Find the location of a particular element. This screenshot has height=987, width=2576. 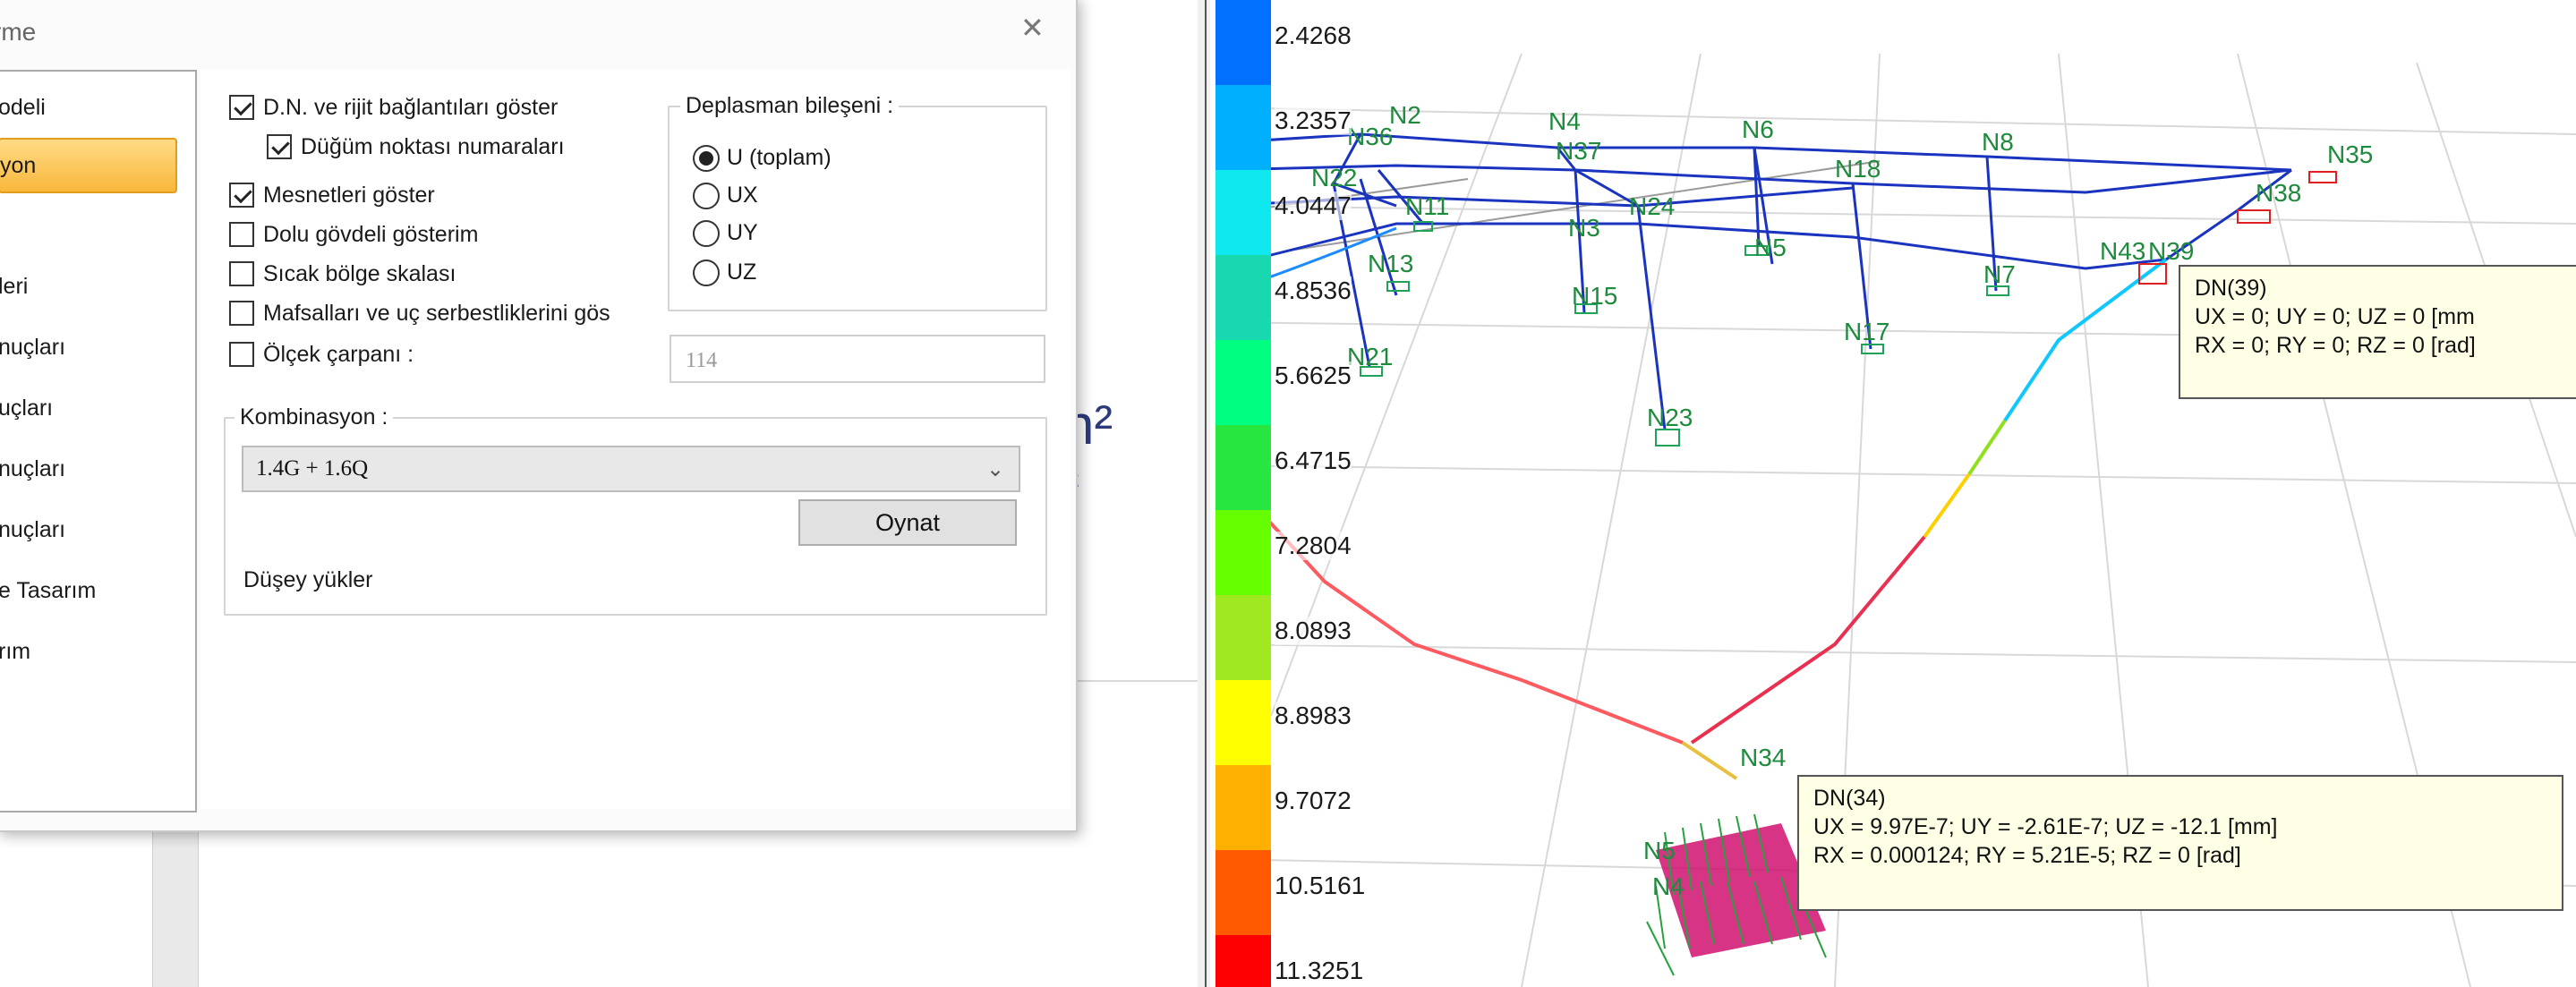

legend-label: 10.5161 is located at coordinates (1320, 886).